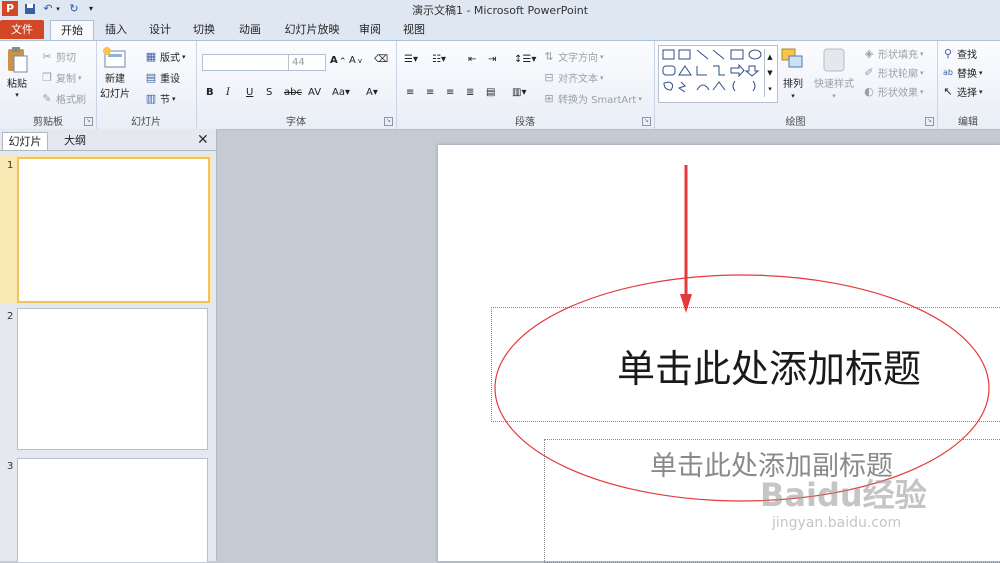  What do you see at coordinates (686, 303) in the screenshot?
I see `red-arrow-head` at bounding box center [686, 303].